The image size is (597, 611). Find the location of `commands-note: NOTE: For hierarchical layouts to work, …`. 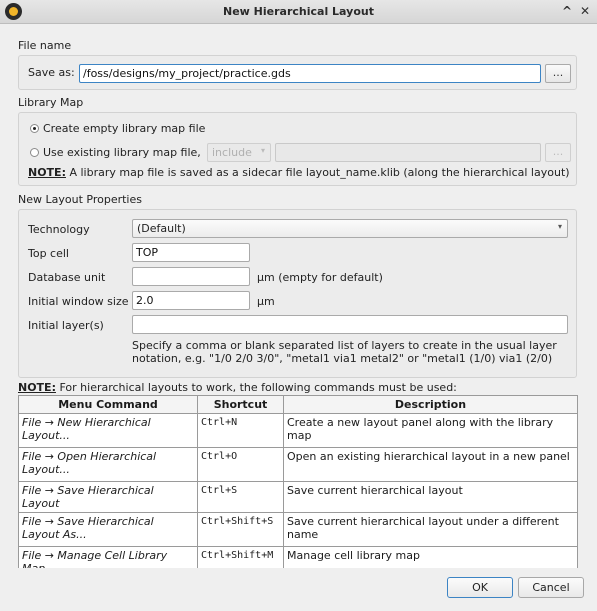

commands-note: NOTE: For hierarchical layouts to work, … is located at coordinates (237, 387).